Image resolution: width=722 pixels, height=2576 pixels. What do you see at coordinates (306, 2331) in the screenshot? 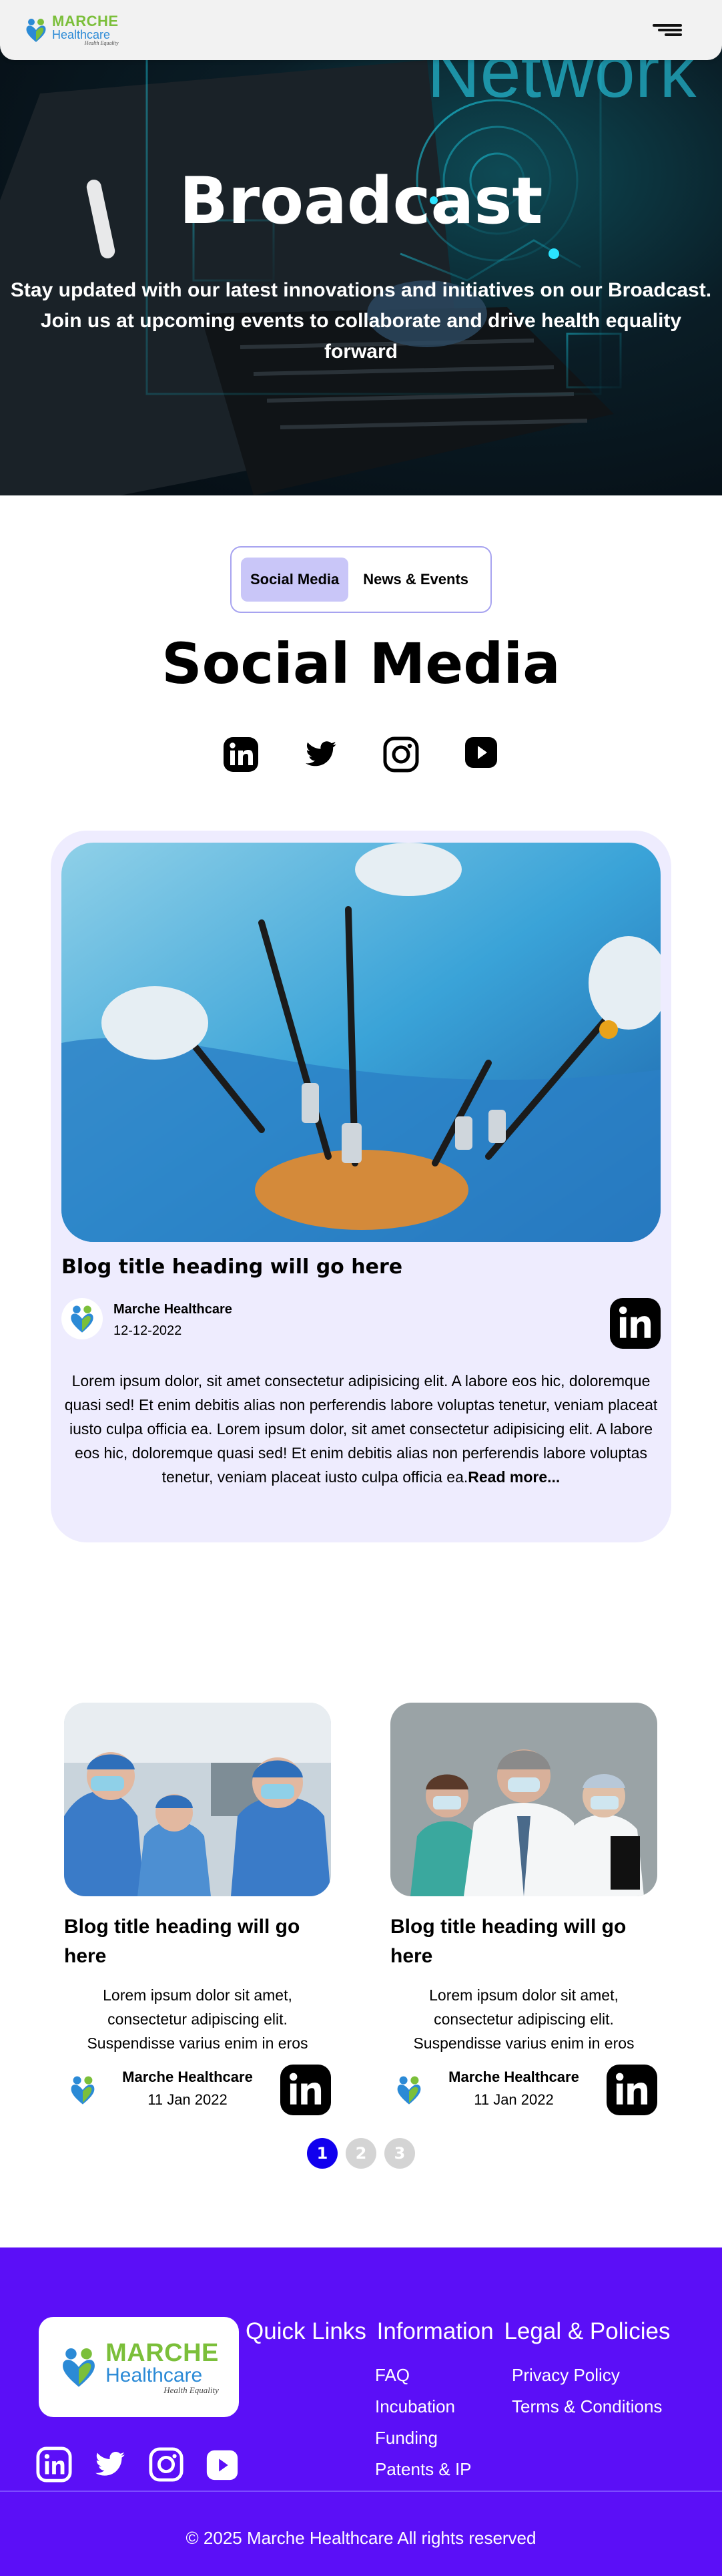
I see `footer-heading-quick-links: Quick Links` at bounding box center [306, 2331].